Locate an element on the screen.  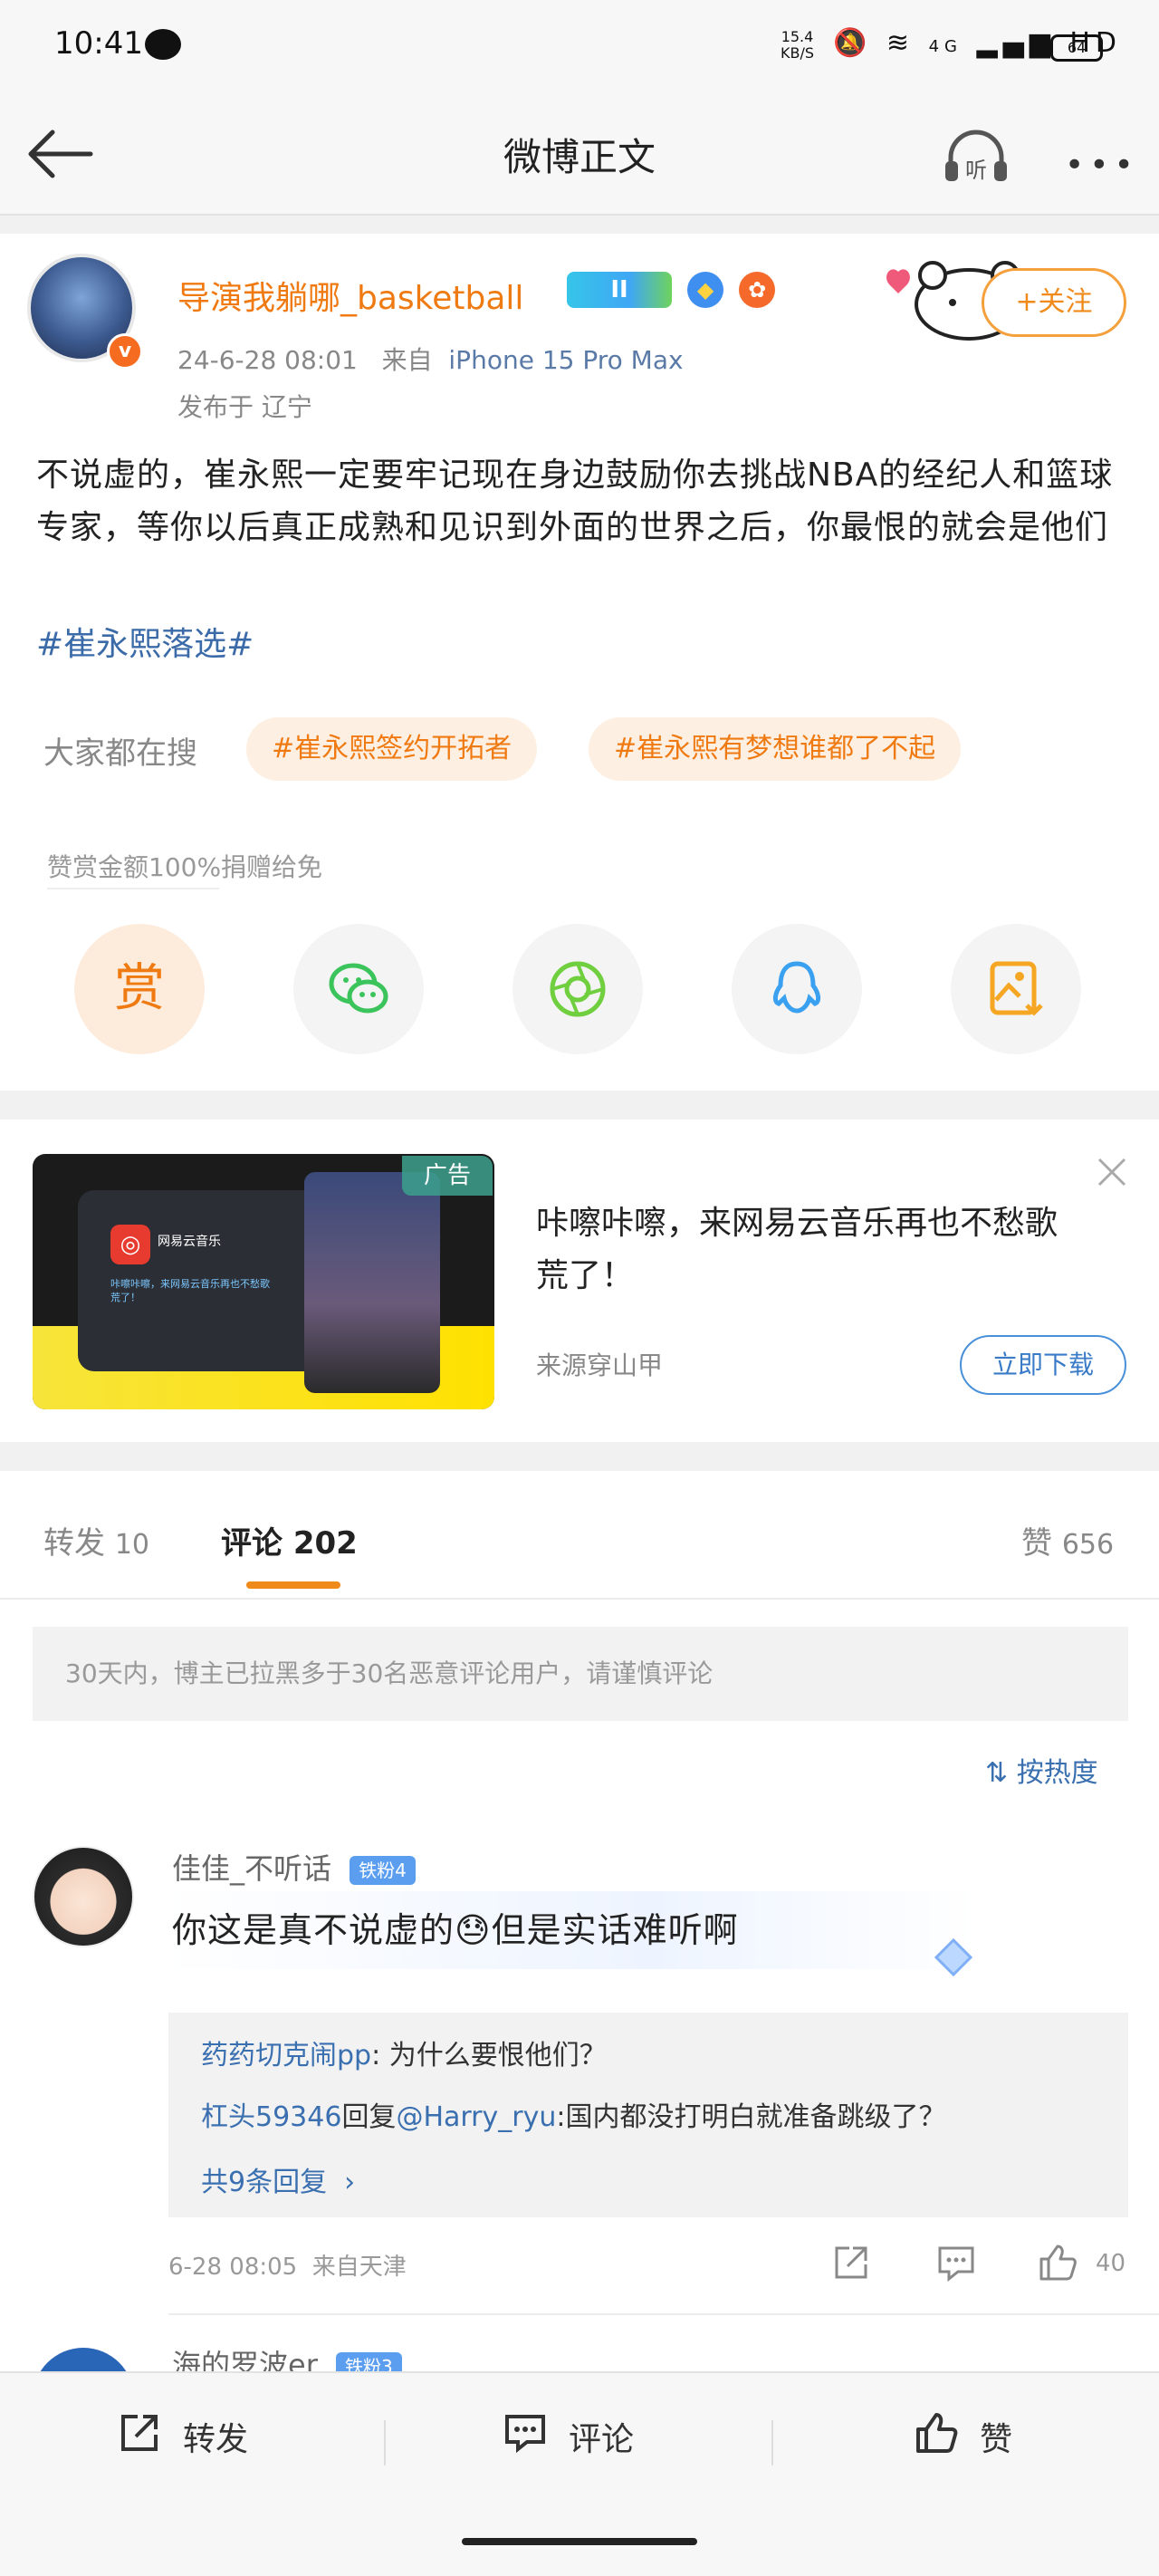
reply-verb: 回复 is located at coordinates (369, 2117).